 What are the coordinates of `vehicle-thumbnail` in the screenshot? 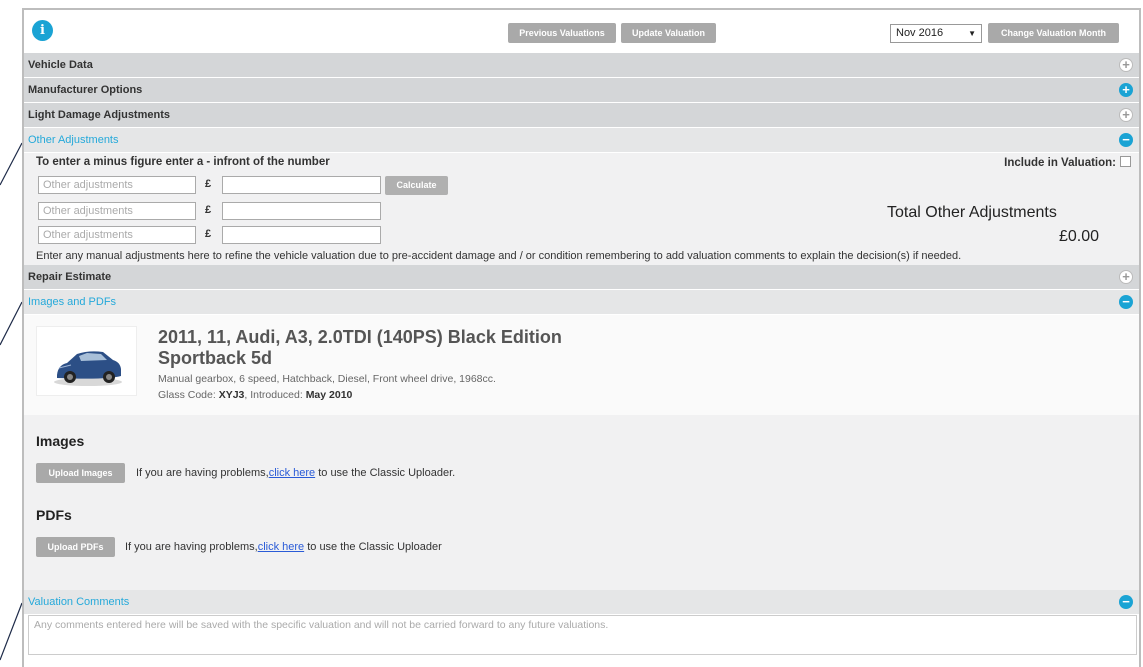 It's located at (86, 361).